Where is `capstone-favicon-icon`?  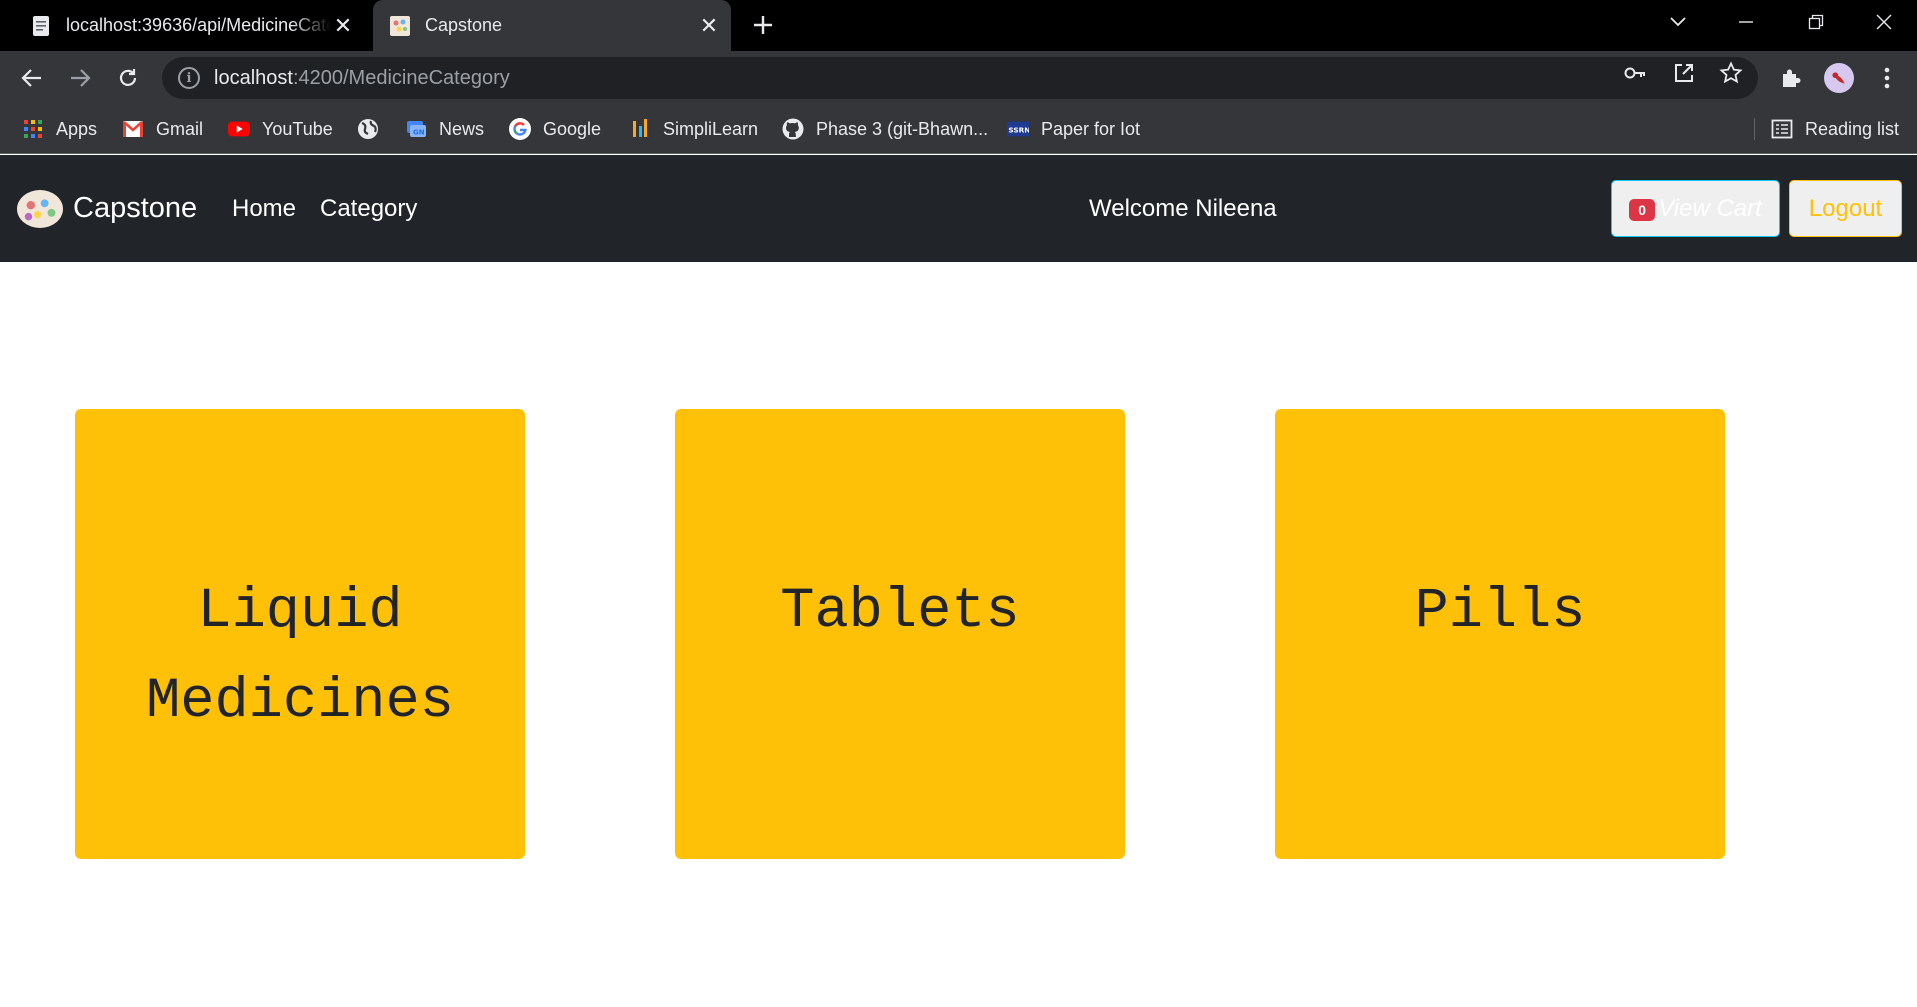 capstone-favicon-icon is located at coordinates (400, 26).